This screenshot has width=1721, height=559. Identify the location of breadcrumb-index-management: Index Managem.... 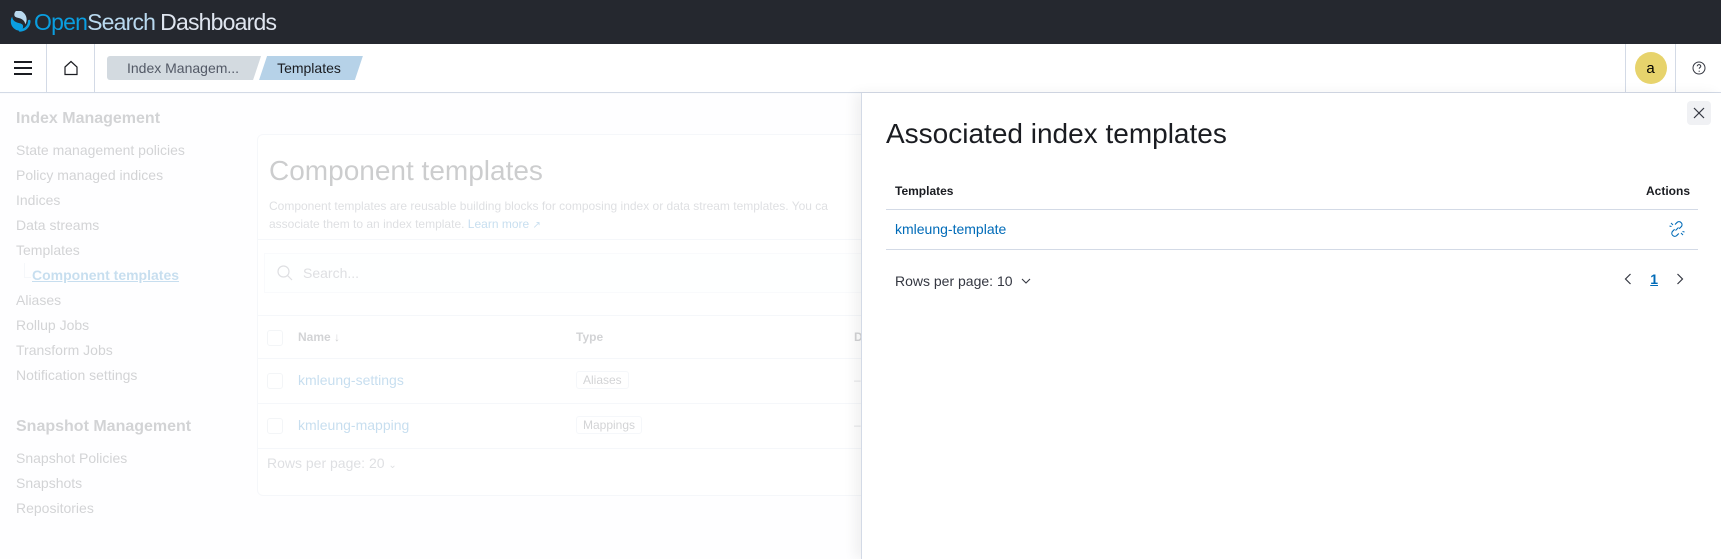
(184, 68).